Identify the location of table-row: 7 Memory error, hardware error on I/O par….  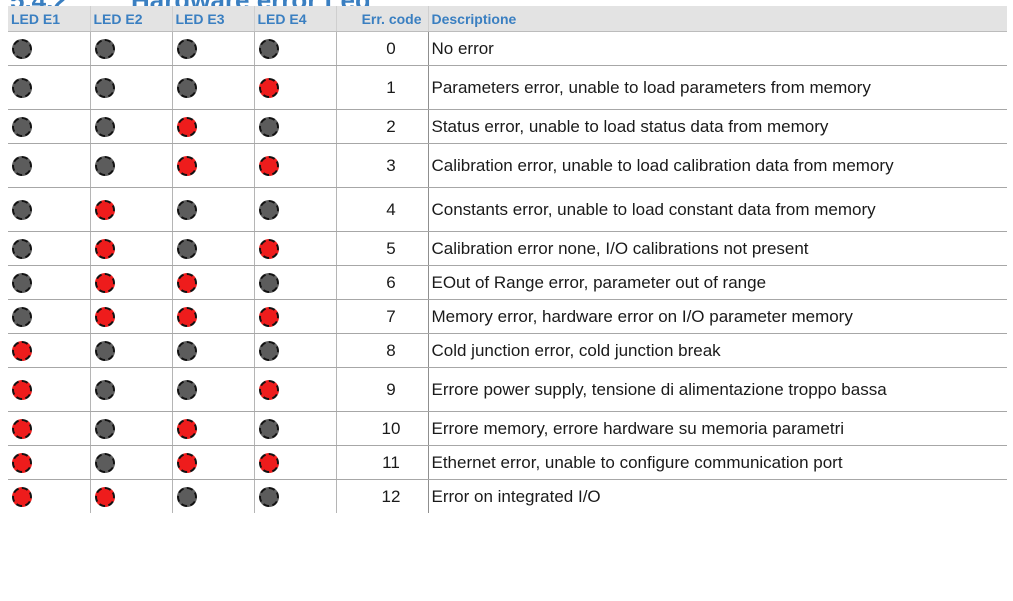
(507, 316).